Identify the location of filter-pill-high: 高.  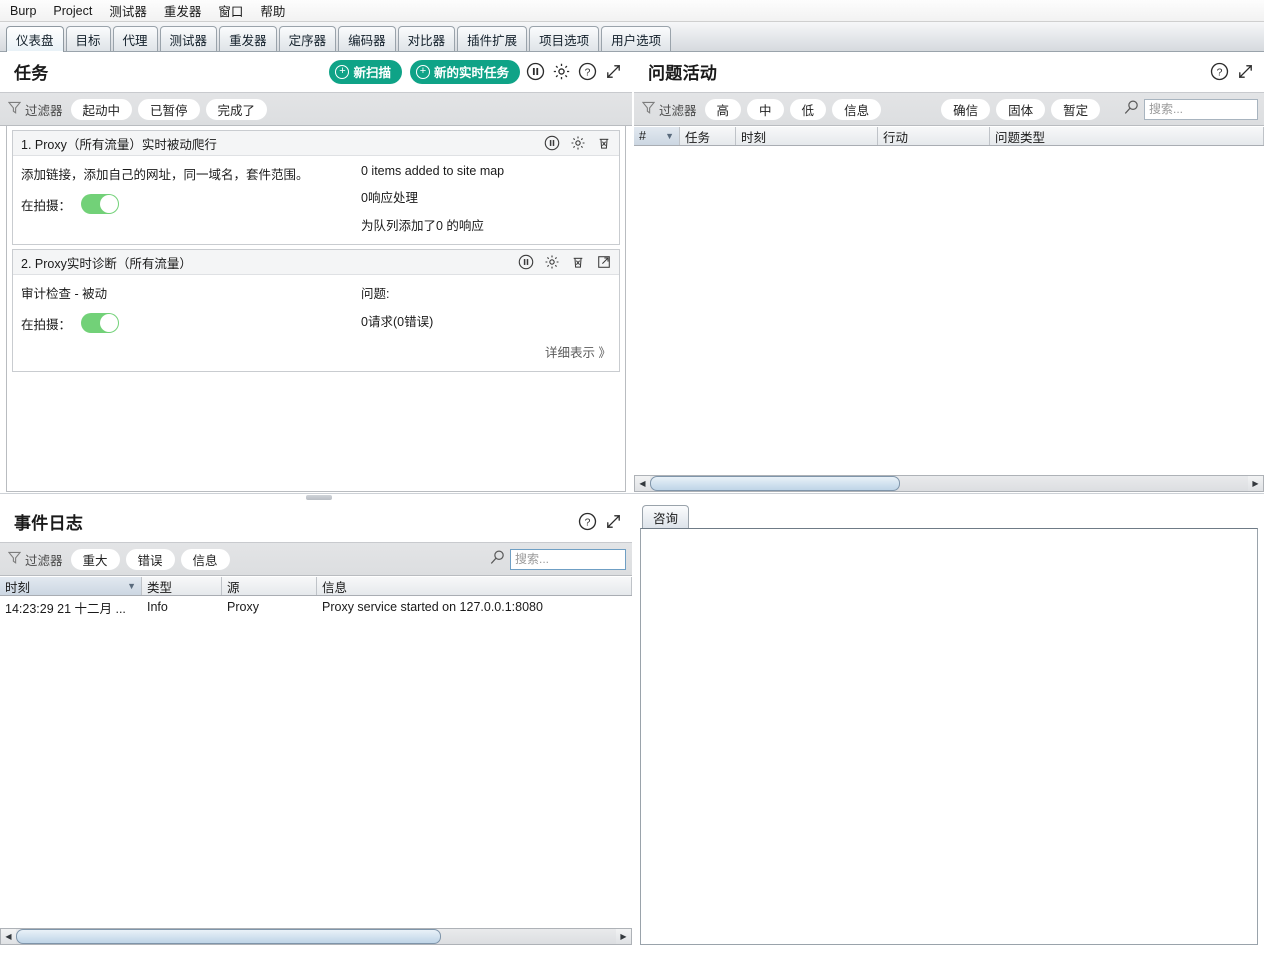
(723, 109).